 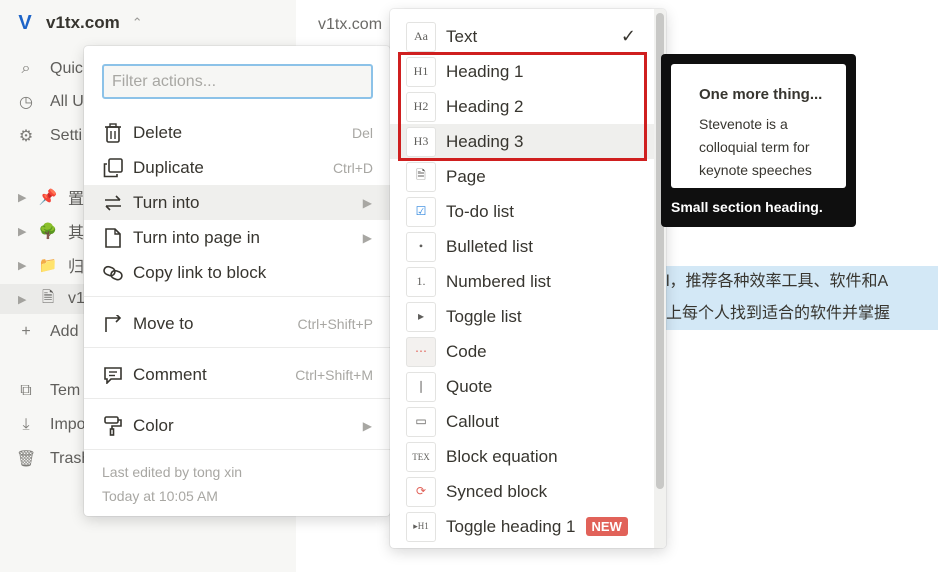 I want to click on block-type-label: To-do list, so click(x=480, y=211).